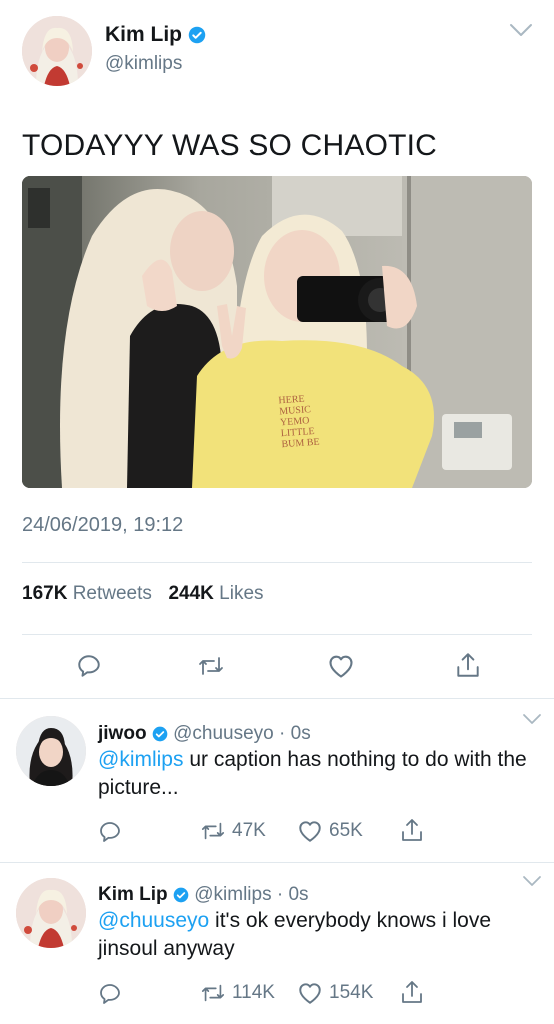 Image resolution: width=554 pixels, height=1024 pixels. What do you see at coordinates (351, 992) in the screenshot?
I see `like-count: 154K` at bounding box center [351, 992].